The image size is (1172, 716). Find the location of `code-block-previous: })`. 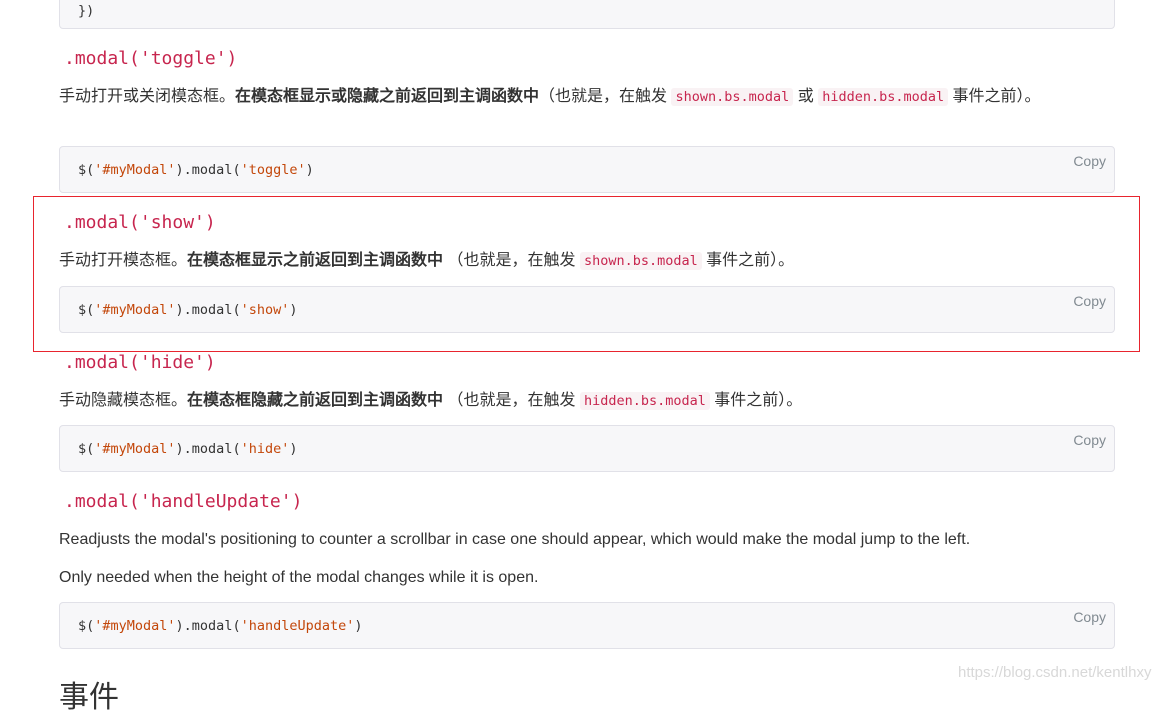

code-block-previous: }) is located at coordinates (587, 14).